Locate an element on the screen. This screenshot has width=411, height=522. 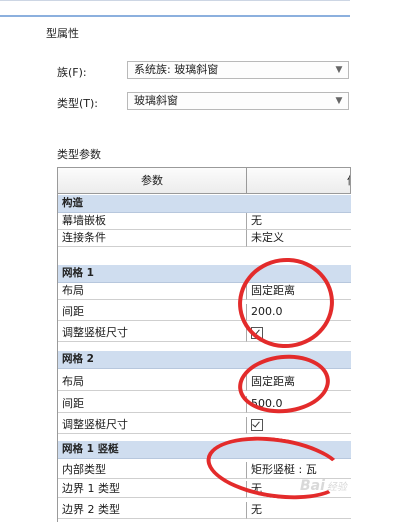
table-row: 调整竖梃尺寸 is located at coordinates (204, 425).